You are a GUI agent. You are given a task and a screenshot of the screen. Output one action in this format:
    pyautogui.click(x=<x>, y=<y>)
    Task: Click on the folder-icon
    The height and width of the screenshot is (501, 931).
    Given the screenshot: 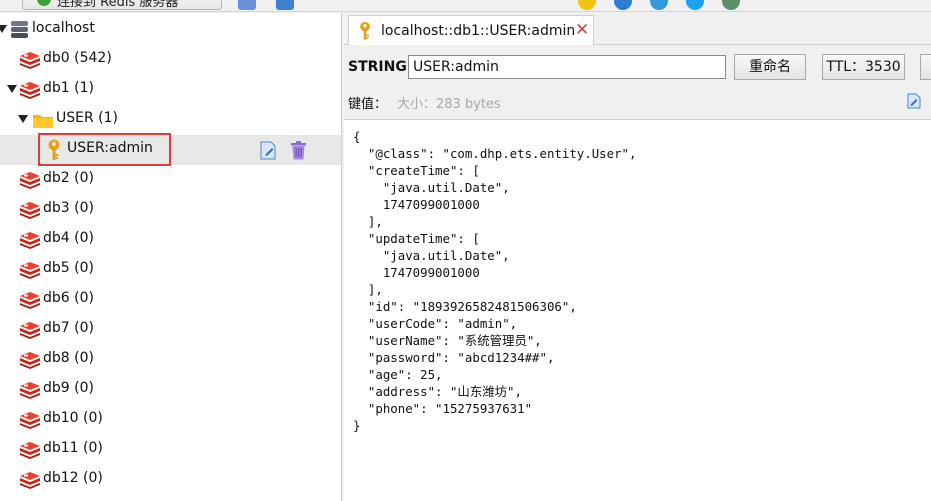 What is the action you would take?
    pyautogui.click(x=43, y=121)
    